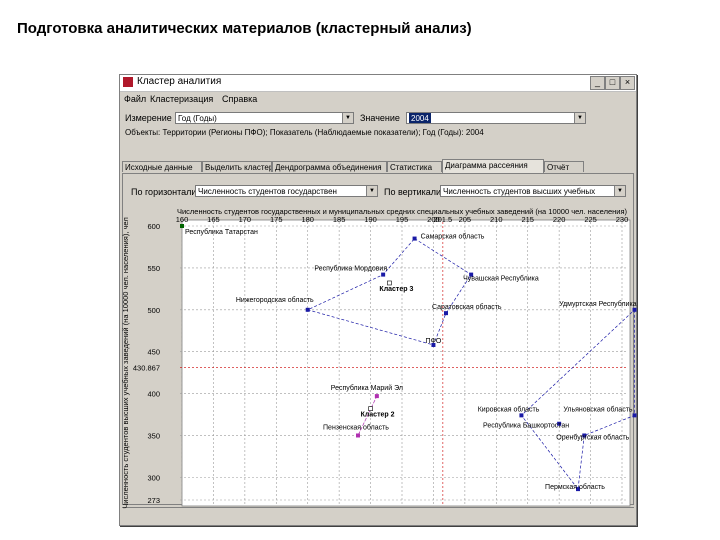  Describe the element at coordinates (237, 166) in the screenshot. I see `tab-select-clusters: Выделить кластеры` at that location.